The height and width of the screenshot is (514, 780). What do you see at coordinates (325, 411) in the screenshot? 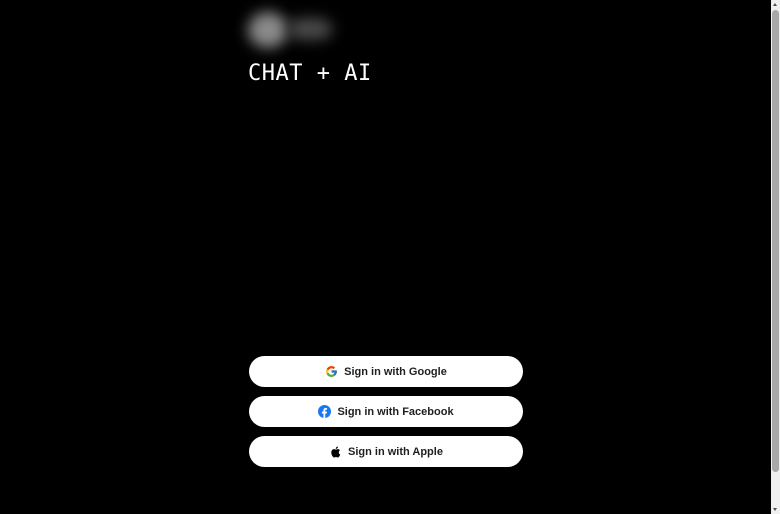
I see `facebook-icon` at bounding box center [325, 411].